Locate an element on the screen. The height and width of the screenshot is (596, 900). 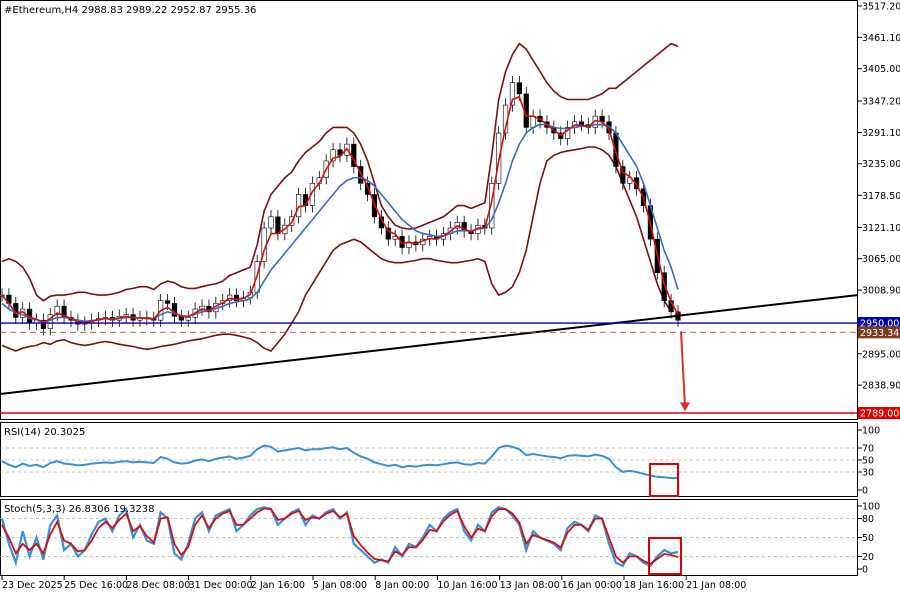
rsi-line is located at coordinates (339, 461).